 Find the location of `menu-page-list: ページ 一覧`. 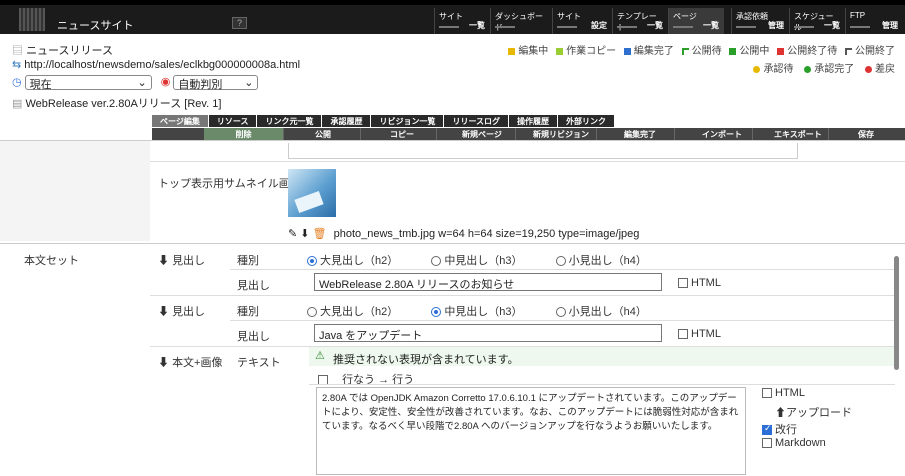

menu-page-list: ページ 一覧 is located at coordinates (696, 21).